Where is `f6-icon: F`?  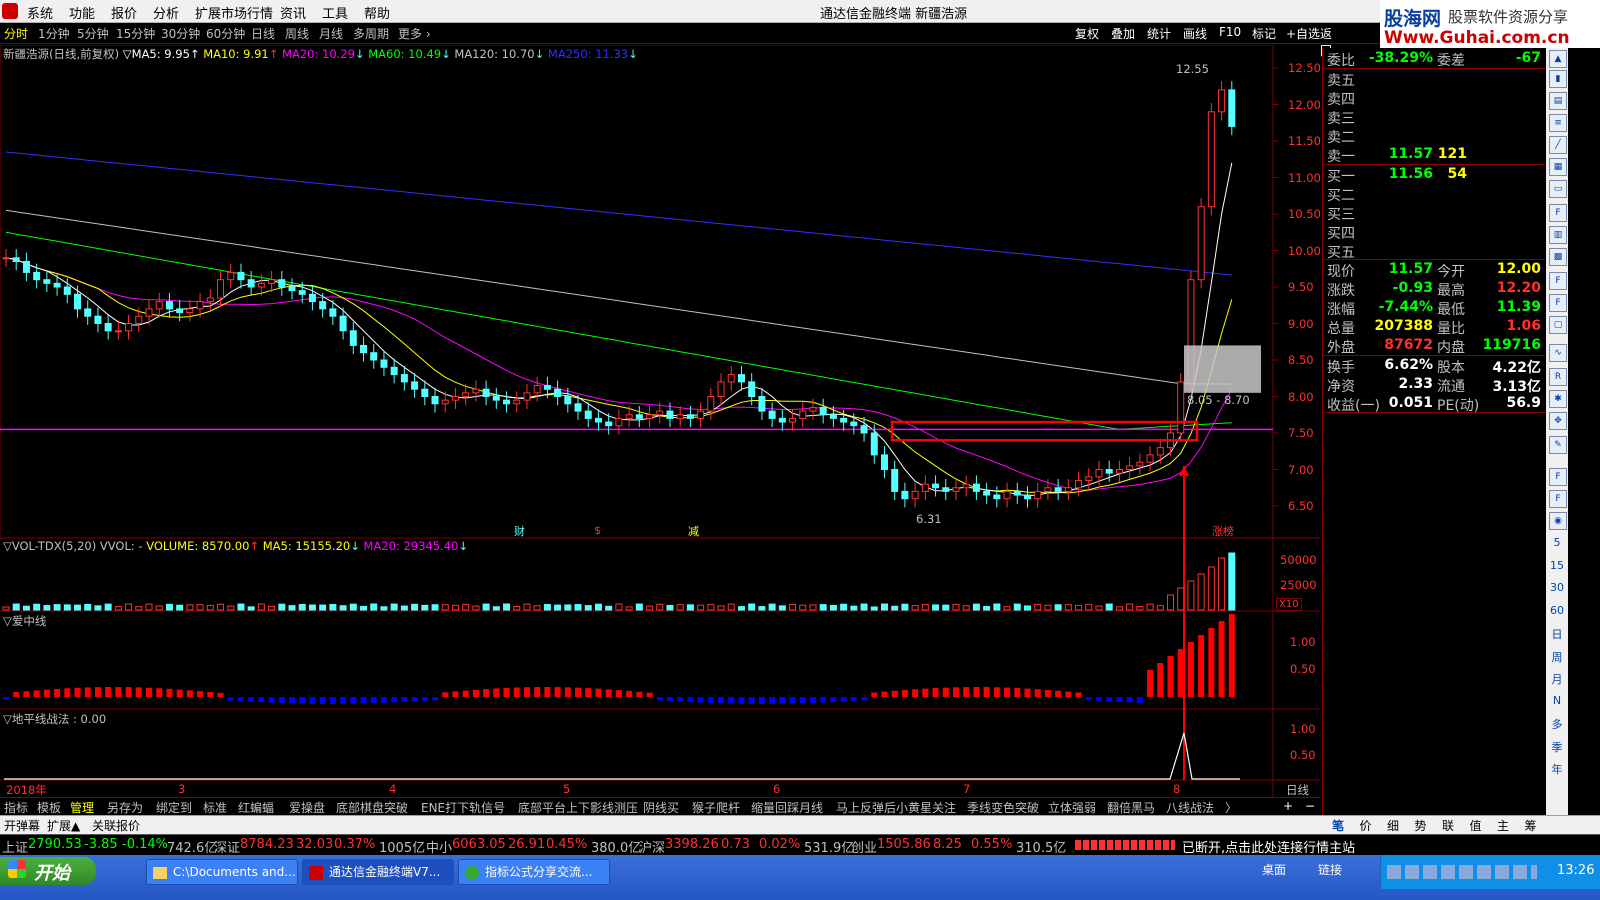 f6-icon: F is located at coordinates (1558, 499).